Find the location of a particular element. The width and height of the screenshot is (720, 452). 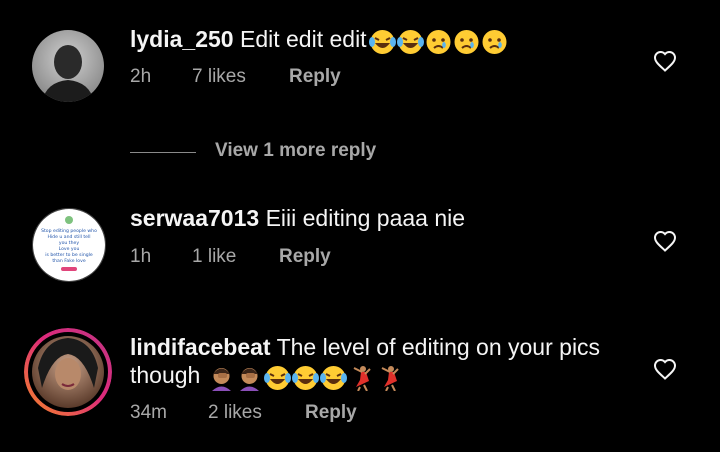

comment-username: serwaa7013 is located at coordinates (194, 218).